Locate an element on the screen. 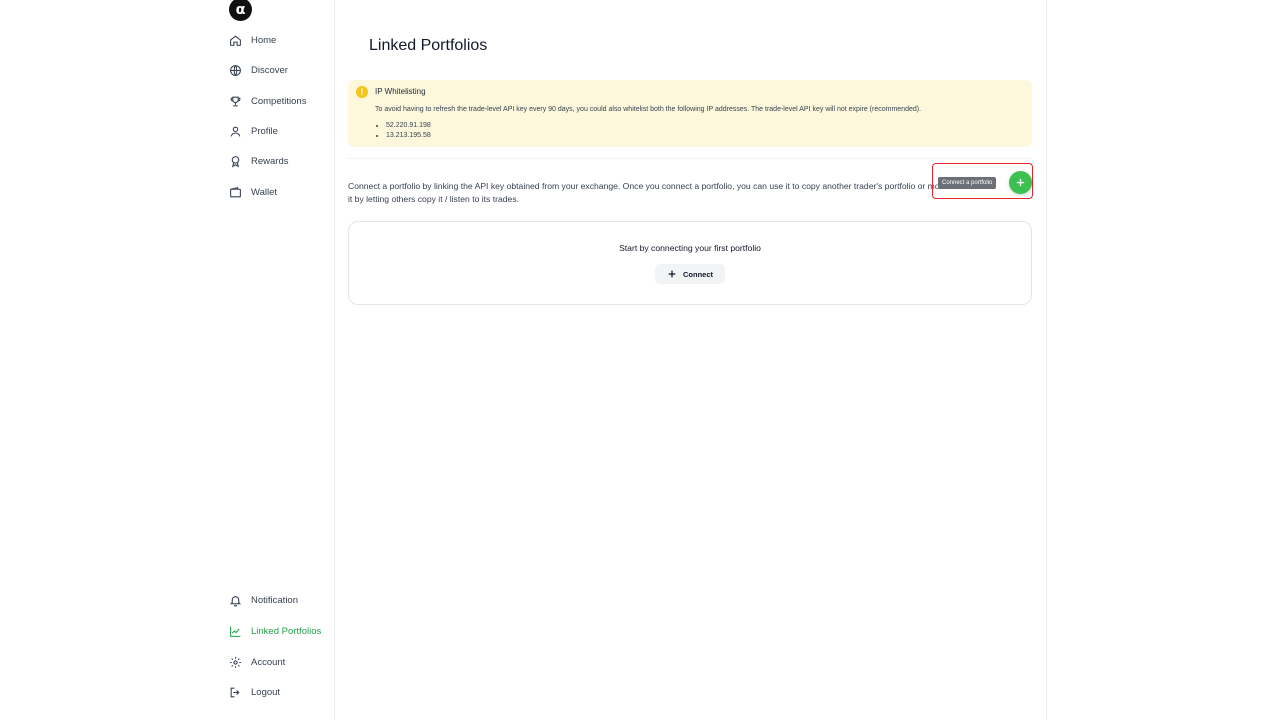  add-portfolio-button is located at coordinates (1020, 182).